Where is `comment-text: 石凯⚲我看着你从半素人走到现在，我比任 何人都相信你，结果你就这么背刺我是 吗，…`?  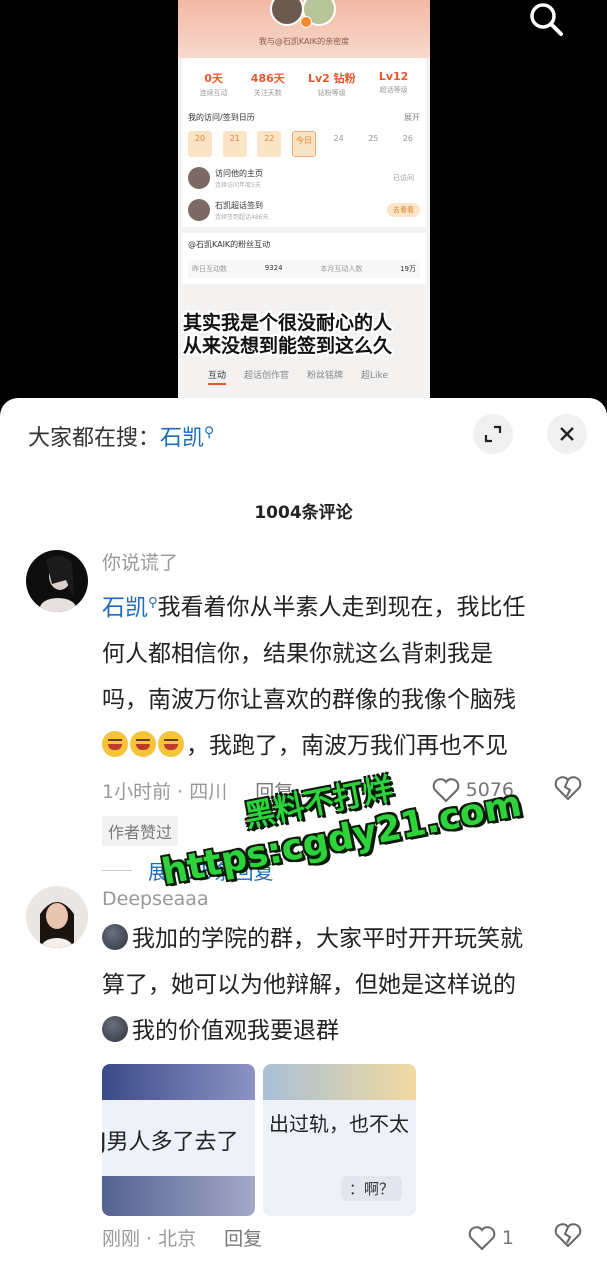 comment-text: 石凯⚲我看着你从半素人走到现在，我比任 何人都相信你，结果你就这么背刺我是 吗，… is located at coordinates (342, 674).